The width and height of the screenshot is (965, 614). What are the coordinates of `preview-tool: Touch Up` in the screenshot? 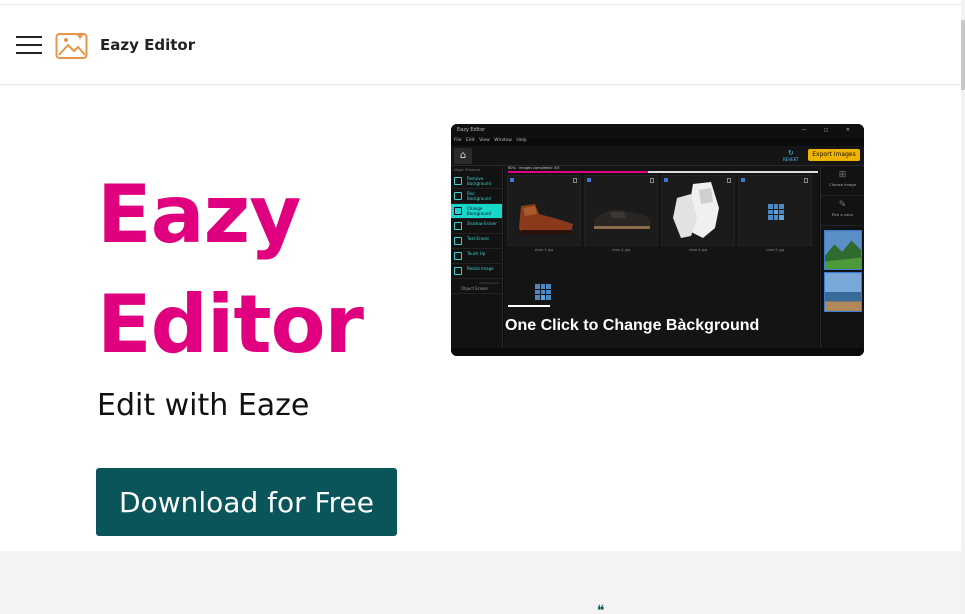 It's located at (476, 256).